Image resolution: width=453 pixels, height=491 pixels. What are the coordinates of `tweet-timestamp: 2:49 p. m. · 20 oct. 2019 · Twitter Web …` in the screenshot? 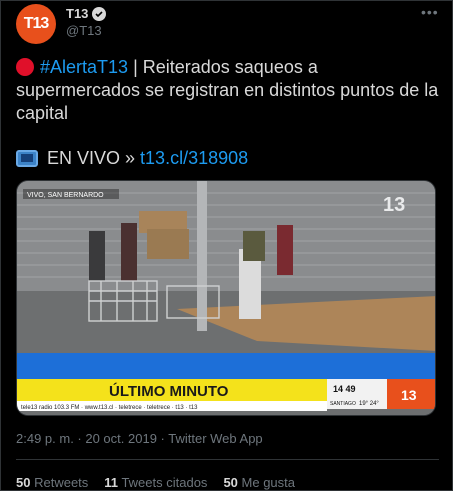 It's located at (139, 438).